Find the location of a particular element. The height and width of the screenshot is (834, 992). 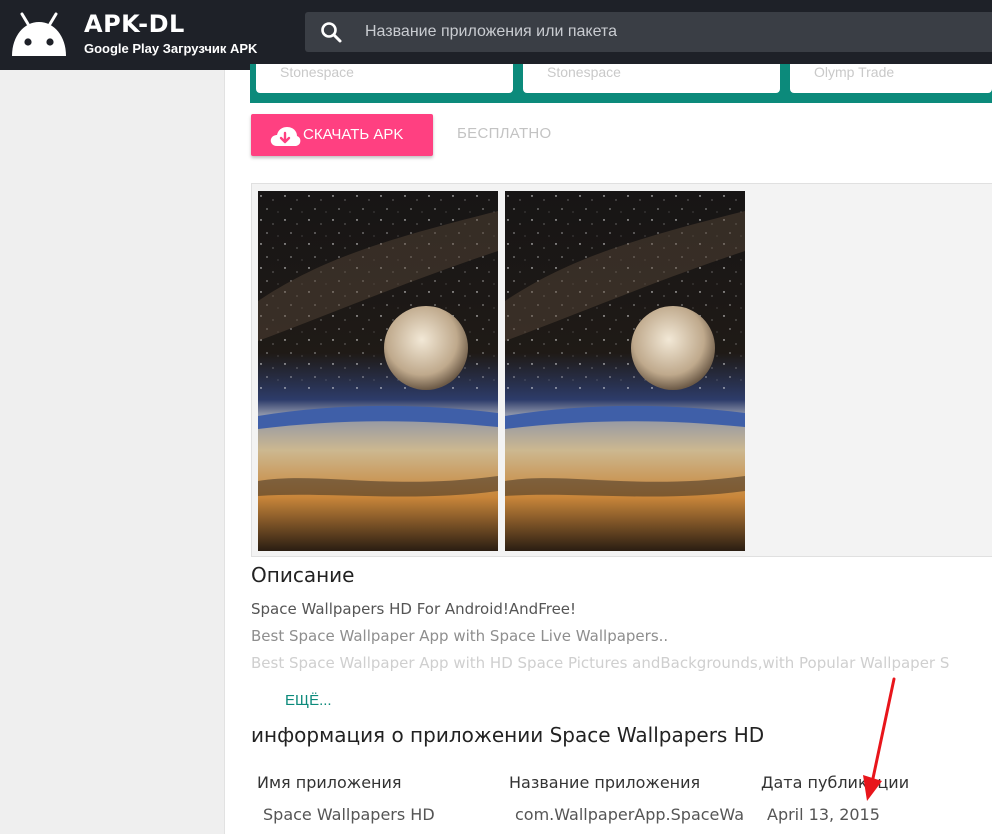

info-header-app-name: Имя приложения is located at coordinates (329, 782).